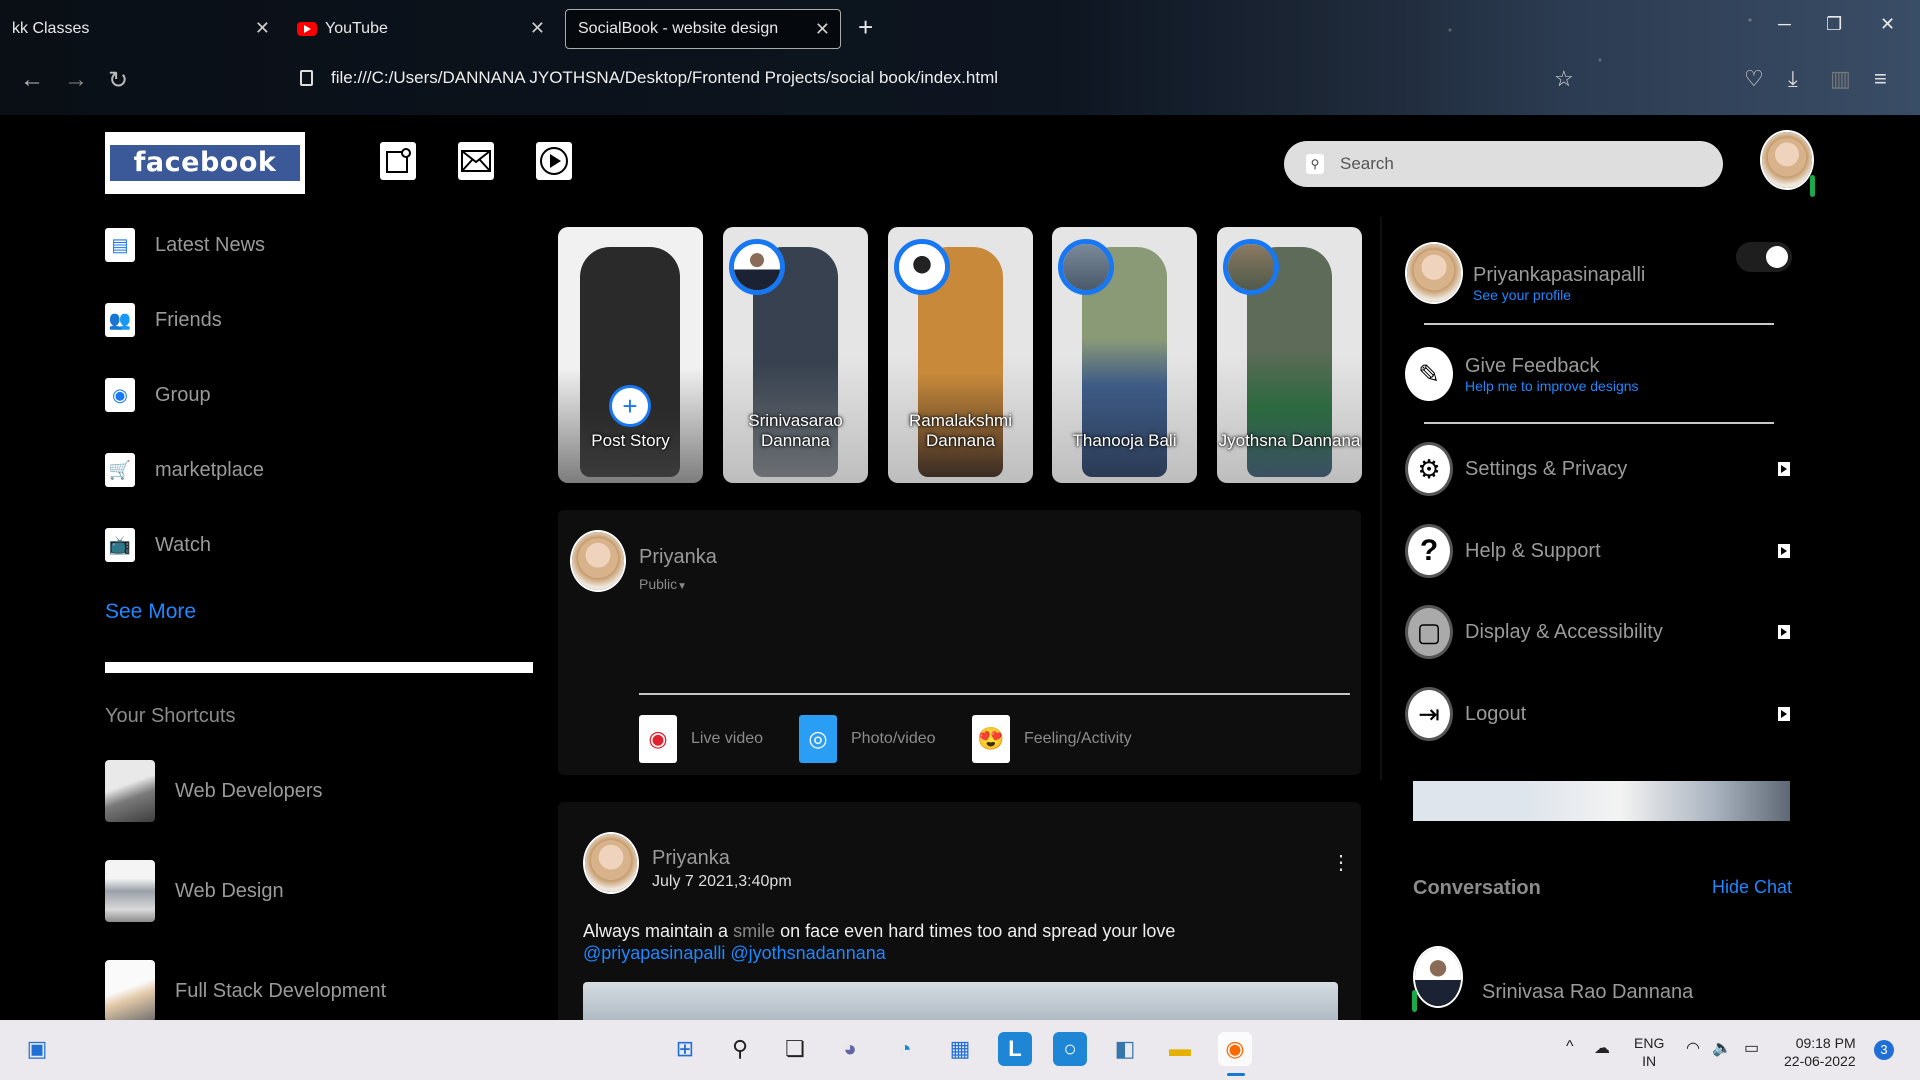 The image size is (1920, 1080). Describe the element at coordinates (1649, 1052) in the screenshot. I see `language-indicator: ENG IN` at that location.